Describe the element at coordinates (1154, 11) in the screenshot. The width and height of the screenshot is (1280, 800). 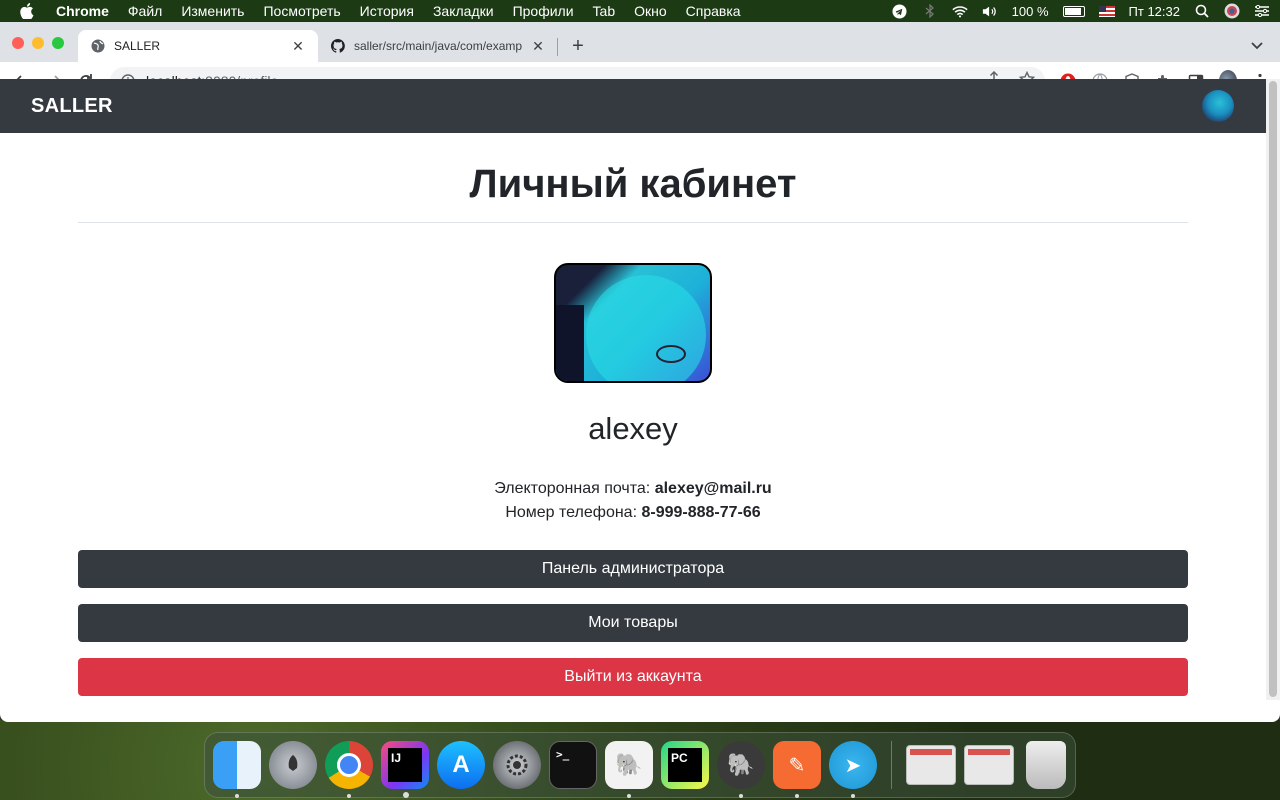
I see `menubar-clock: Пт 12:32` at that location.